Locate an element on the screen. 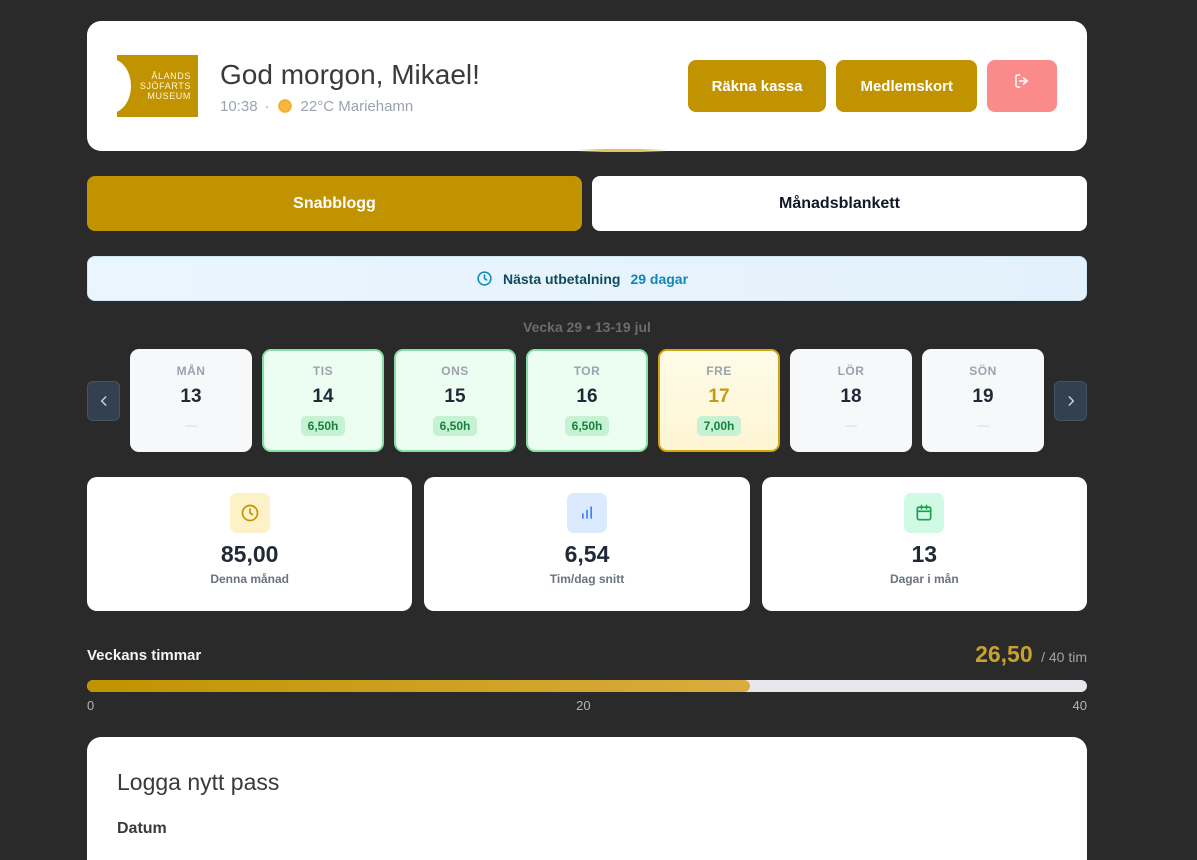  tick-label: 40 is located at coordinates (1079, 705).